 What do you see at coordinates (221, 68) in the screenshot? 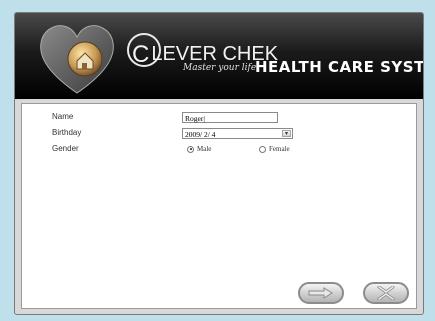
I see `logo-tagline: Master your life.` at bounding box center [221, 68].